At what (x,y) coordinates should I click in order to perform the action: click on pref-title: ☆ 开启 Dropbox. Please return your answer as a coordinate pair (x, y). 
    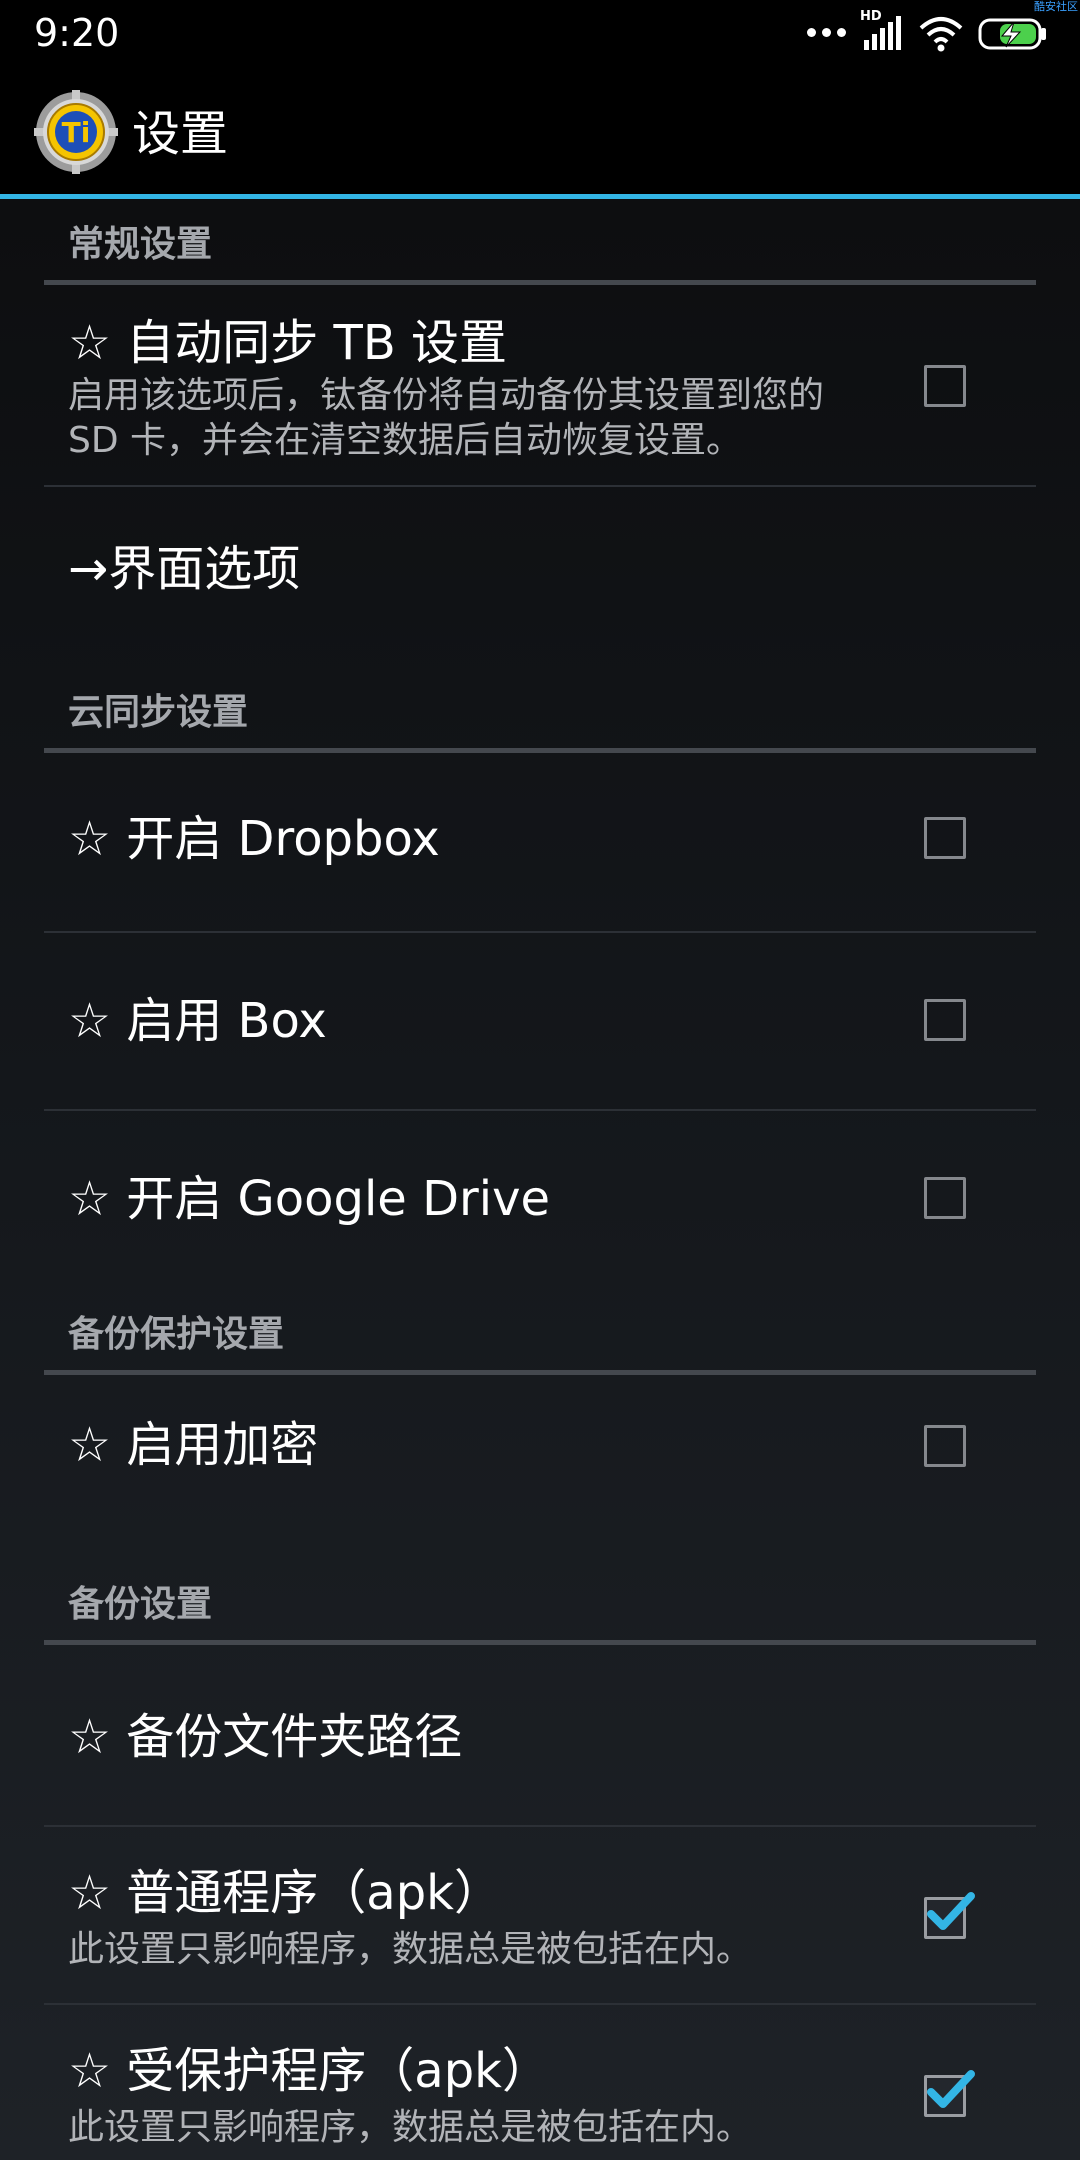
    Looking at the image, I should click on (254, 839).